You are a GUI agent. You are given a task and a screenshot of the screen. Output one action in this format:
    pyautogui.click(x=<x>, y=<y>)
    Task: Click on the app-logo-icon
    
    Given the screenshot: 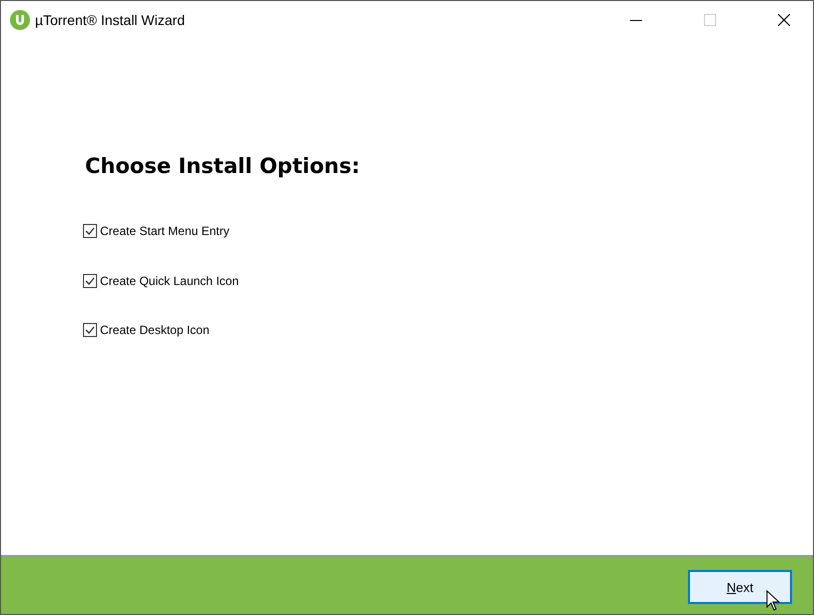 What is the action you would take?
    pyautogui.click(x=20, y=20)
    